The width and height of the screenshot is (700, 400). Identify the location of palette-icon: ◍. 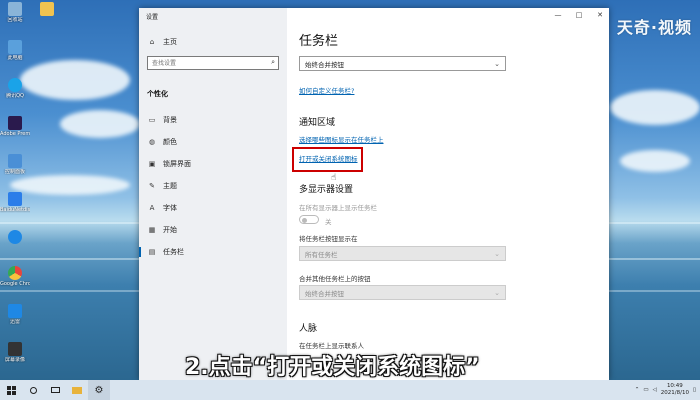
(152, 142).